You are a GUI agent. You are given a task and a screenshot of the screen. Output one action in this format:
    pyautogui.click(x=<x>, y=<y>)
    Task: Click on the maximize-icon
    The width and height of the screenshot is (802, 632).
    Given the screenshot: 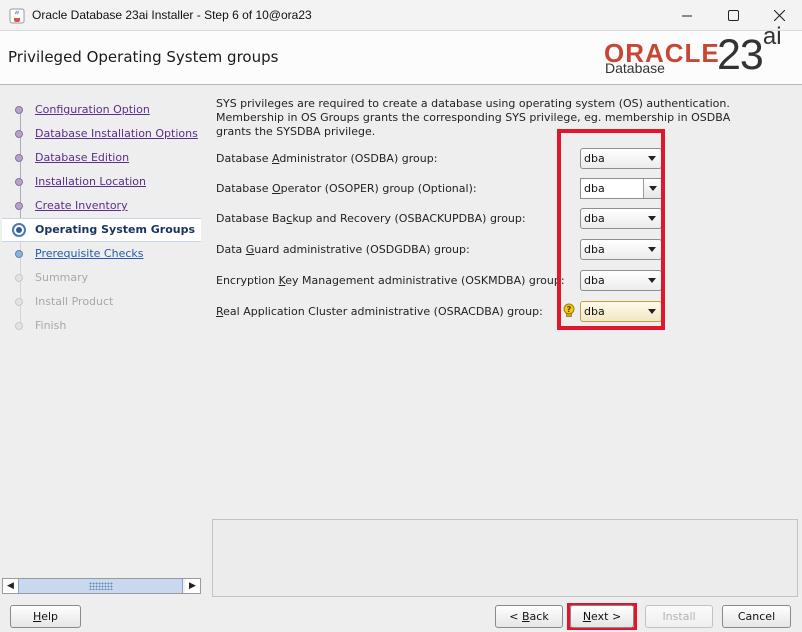 What is the action you would take?
    pyautogui.click(x=733, y=15)
    